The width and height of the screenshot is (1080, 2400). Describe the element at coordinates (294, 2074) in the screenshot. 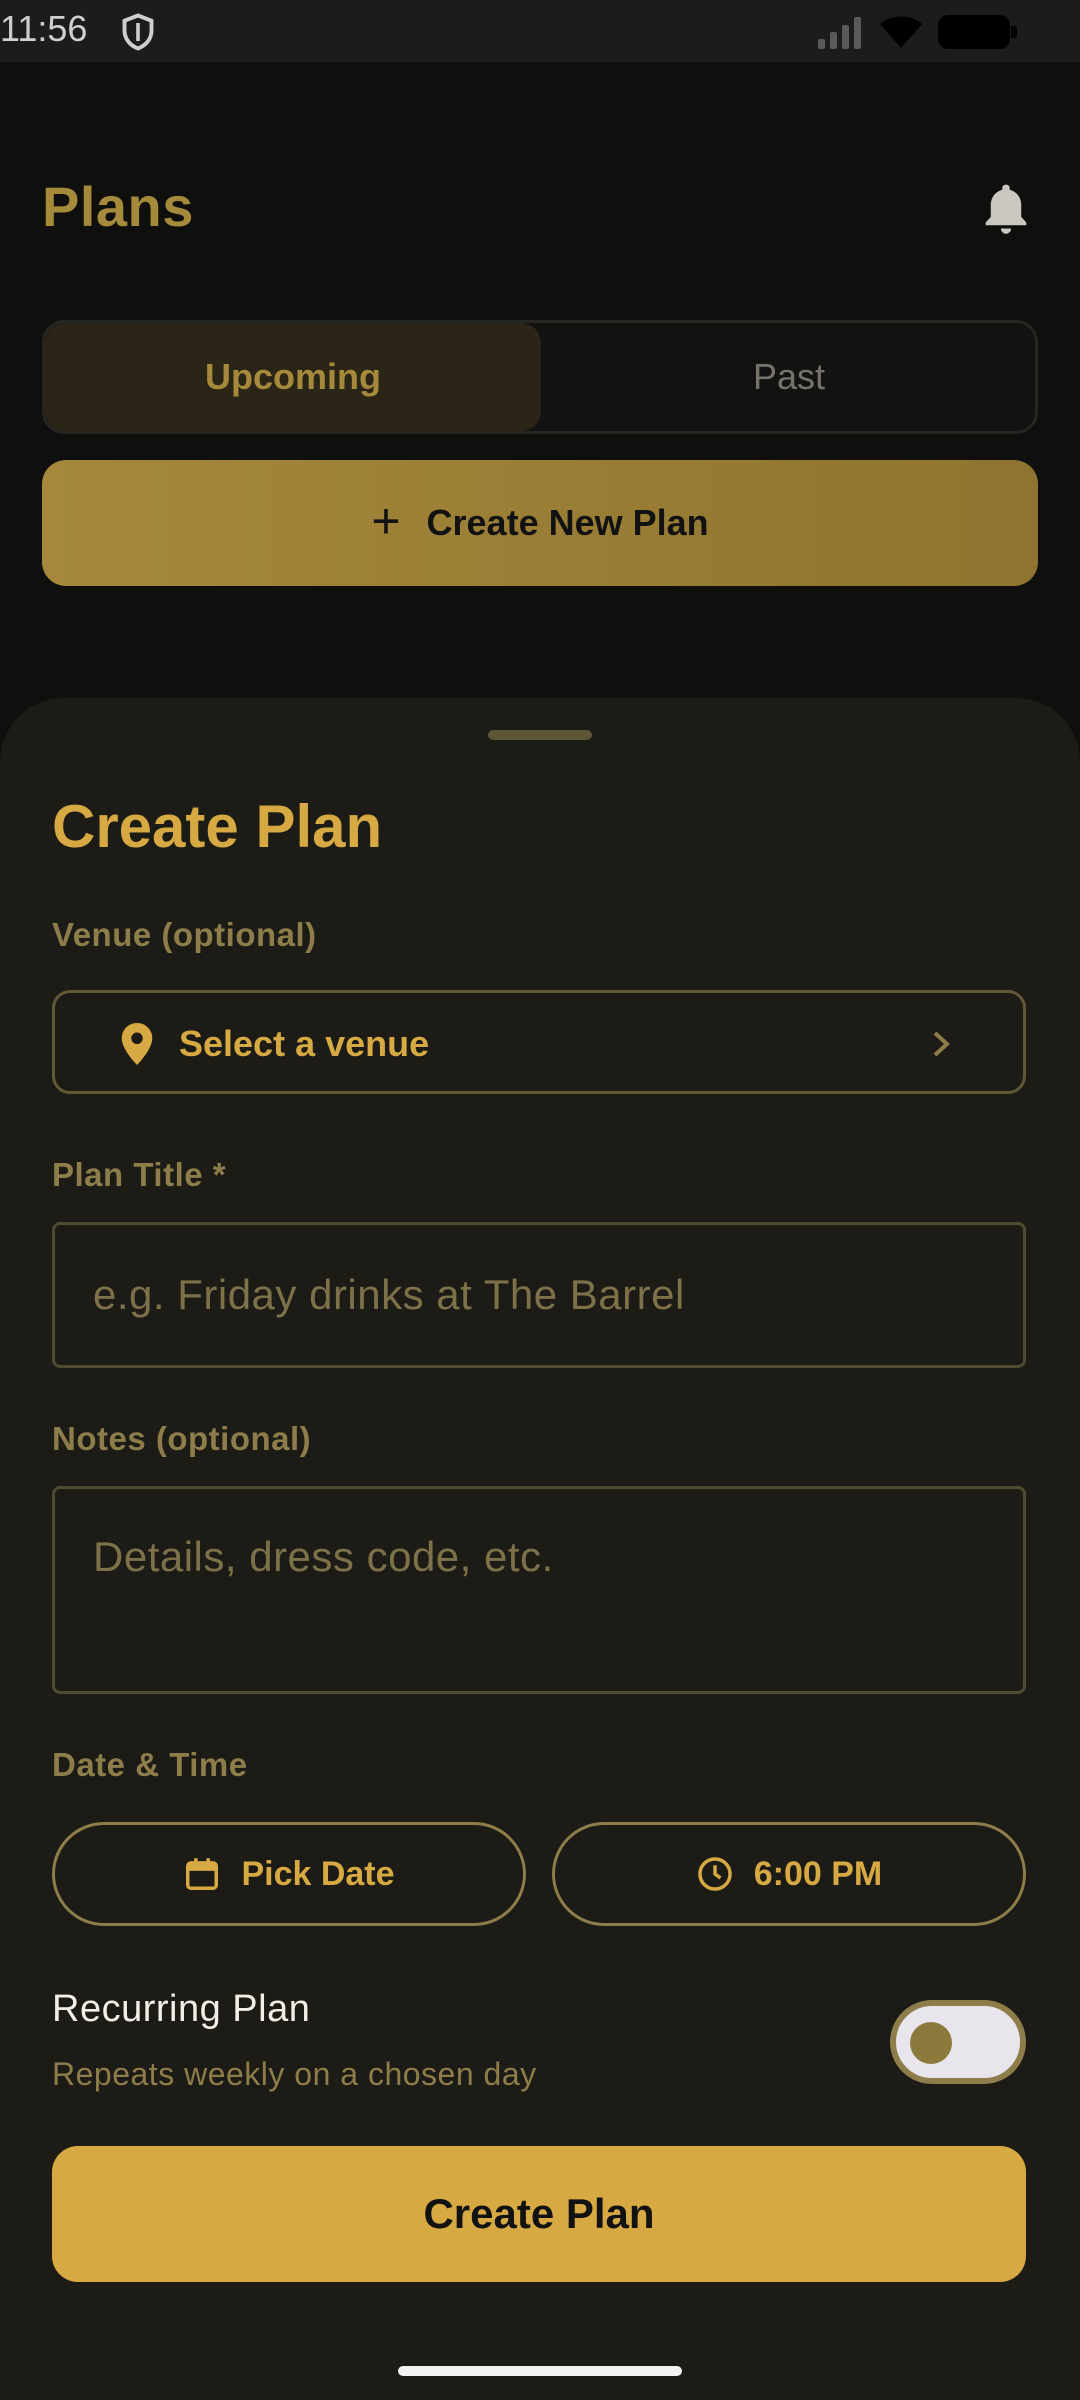

I see `recurring-subtitle: Repeats weekly on a chosen day` at that location.